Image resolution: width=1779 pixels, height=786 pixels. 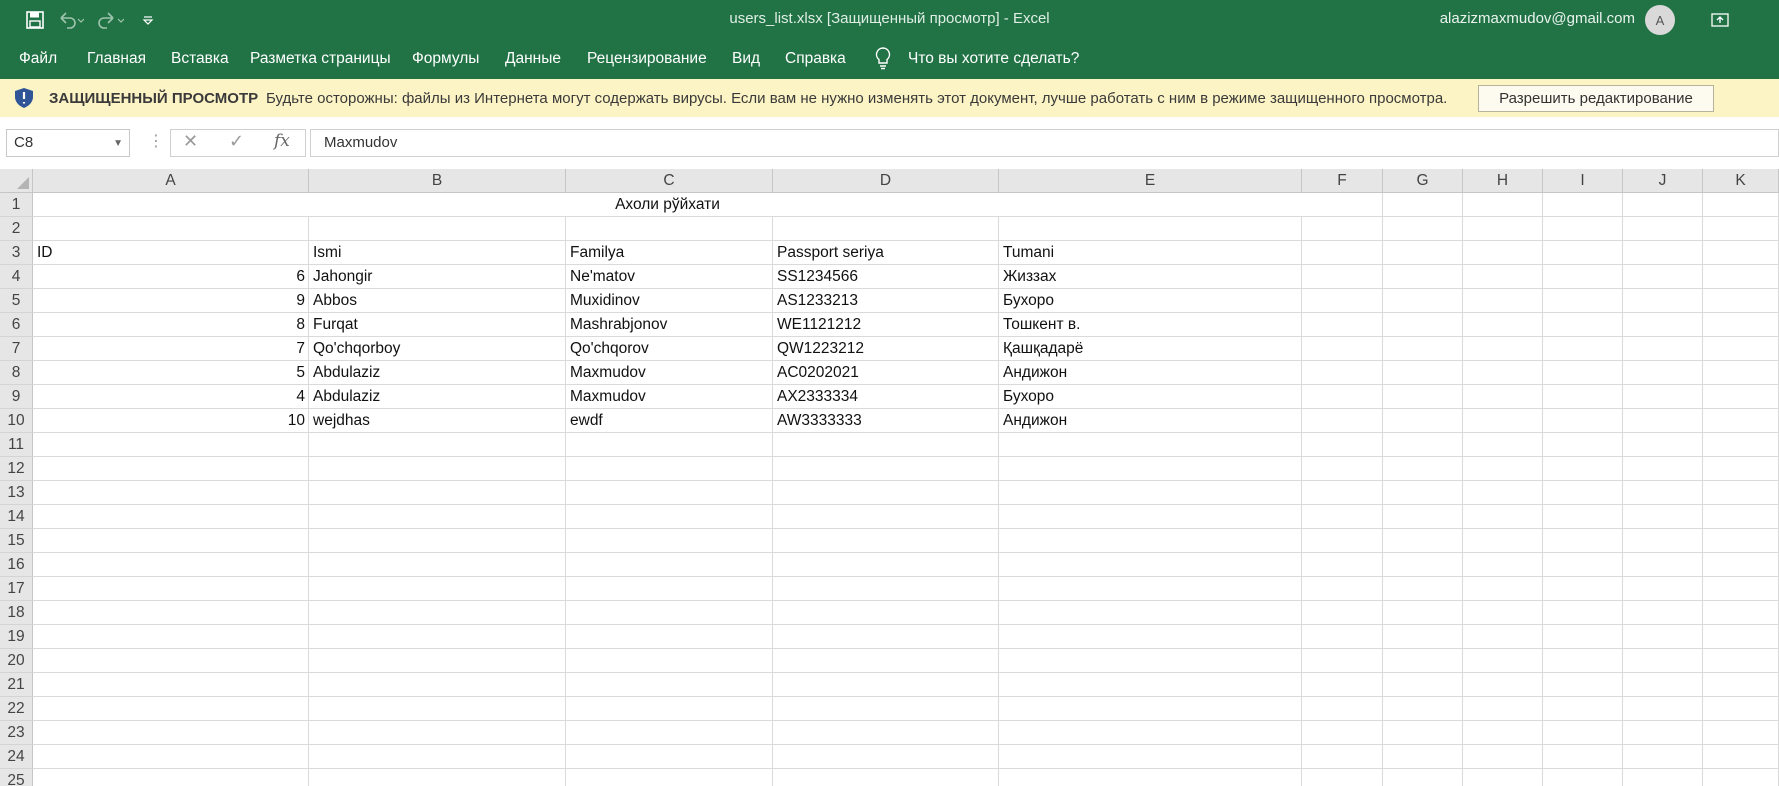 I want to click on account-email: alazizmaxmudov@gmail.com, so click(x=1537, y=18).